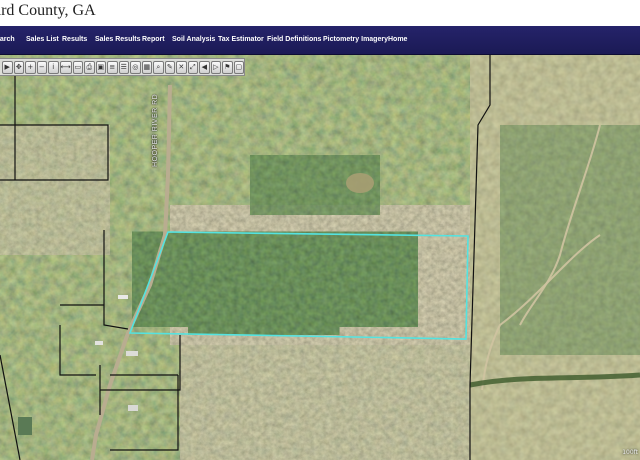 The width and height of the screenshot is (640, 460). Describe the element at coordinates (74, 40) in the screenshot. I see `nav-results: Results` at that location.